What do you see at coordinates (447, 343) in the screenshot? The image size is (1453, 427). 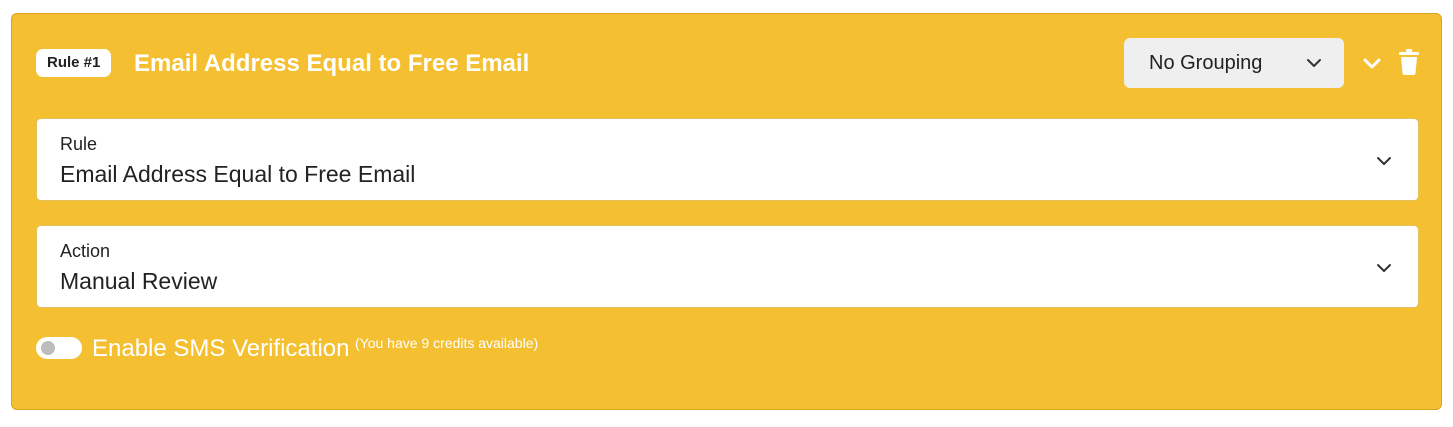 I see `sms-credits-note: (You have 9 credits available)` at bounding box center [447, 343].